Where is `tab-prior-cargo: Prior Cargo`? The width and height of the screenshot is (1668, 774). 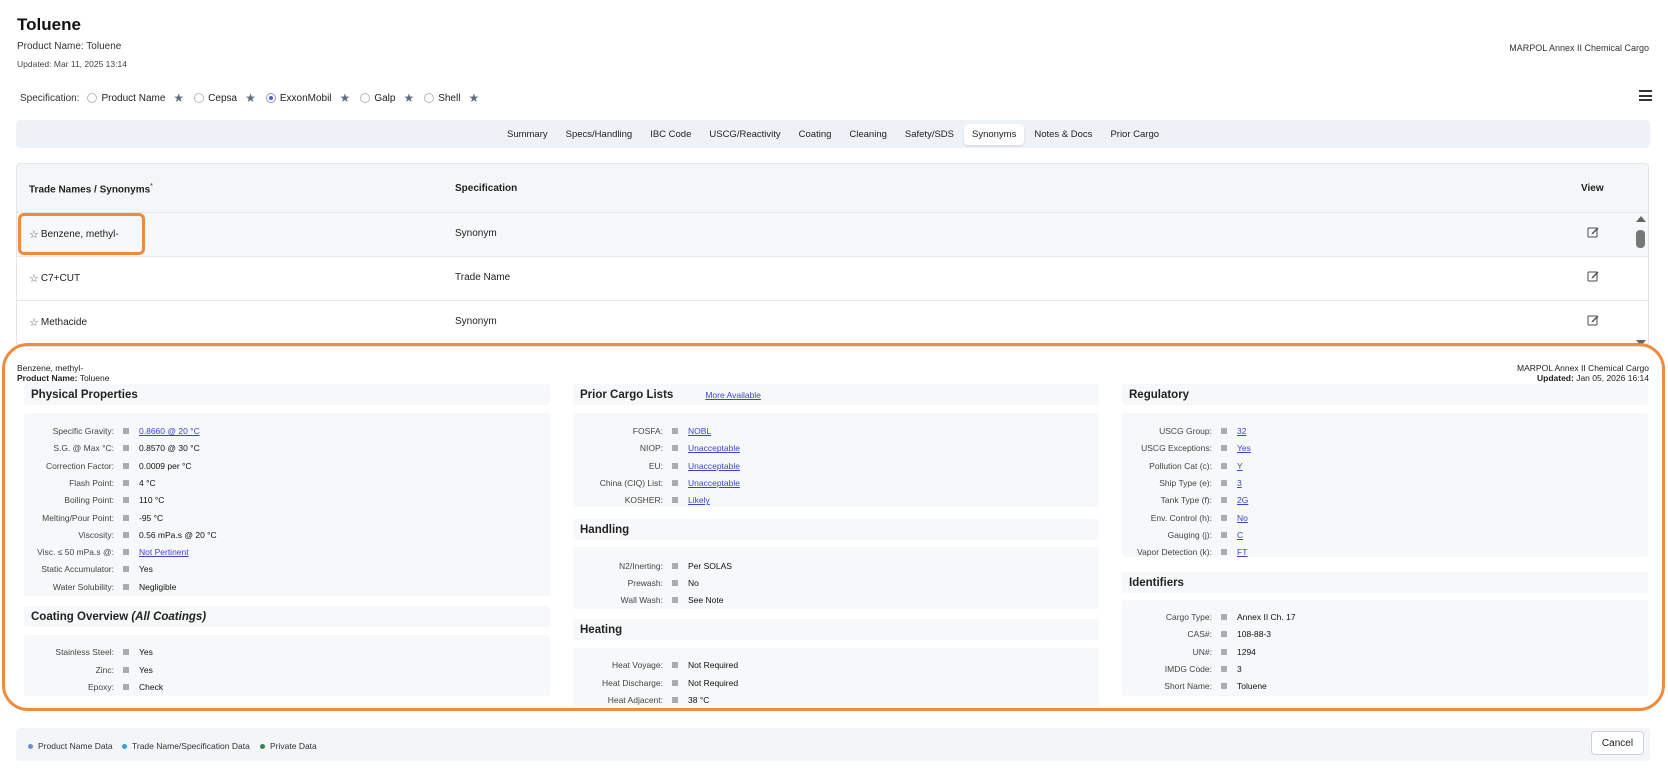 tab-prior-cargo: Prior Cargo is located at coordinates (1134, 134).